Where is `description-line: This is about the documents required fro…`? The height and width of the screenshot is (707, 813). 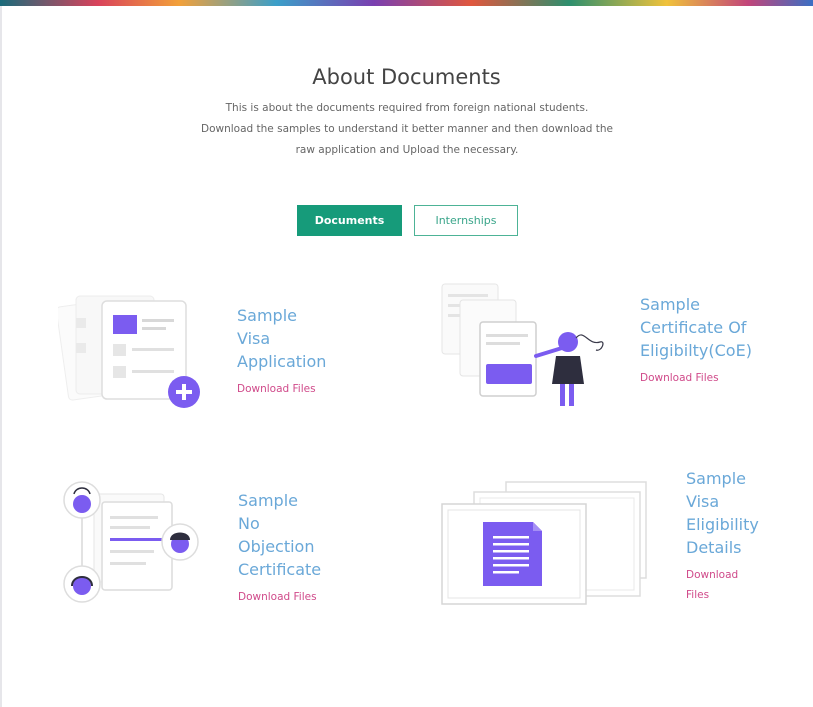 description-line: This is about the documents required fro… is located at coordinates (407, 108).